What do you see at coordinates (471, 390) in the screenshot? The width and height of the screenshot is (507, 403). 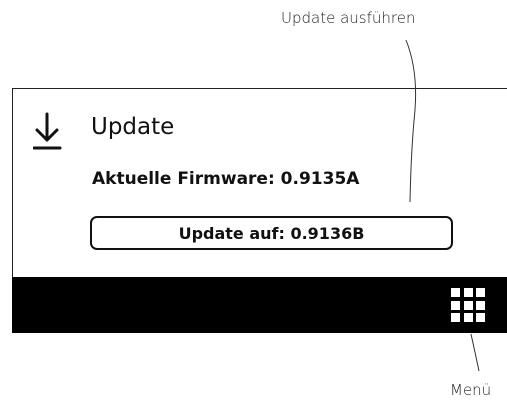 I see `callout-menu: Menü` at bounding box center [471, 390].